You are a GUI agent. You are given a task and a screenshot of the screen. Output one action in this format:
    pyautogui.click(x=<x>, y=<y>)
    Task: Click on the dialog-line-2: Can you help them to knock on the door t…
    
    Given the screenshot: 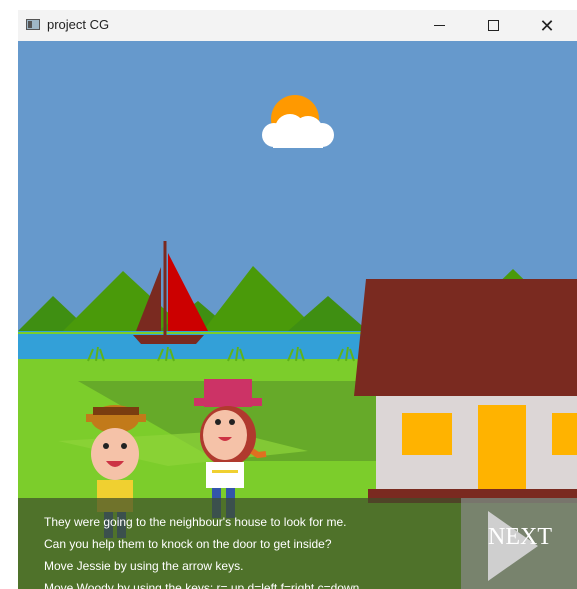 What is the action you would take?
    pyautogui.click(x=188, y=544)
    